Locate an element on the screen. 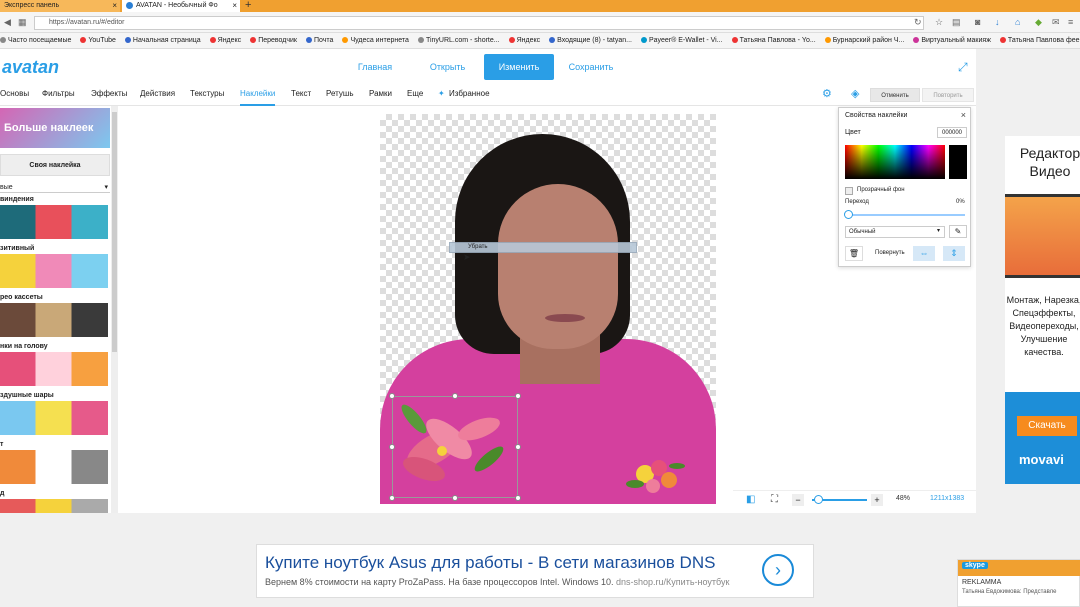 The width and height of the screenshot is (1080, 607). menu-icon: ≡ is located at coordinates (1070, 22).